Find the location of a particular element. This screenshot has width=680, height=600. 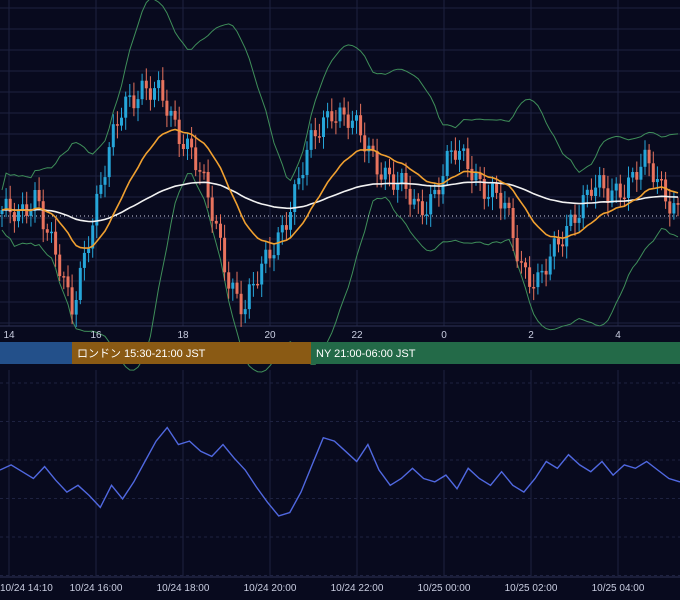

session-label: NY 21:00-06:00 JST is located at coordinates (366, 354).